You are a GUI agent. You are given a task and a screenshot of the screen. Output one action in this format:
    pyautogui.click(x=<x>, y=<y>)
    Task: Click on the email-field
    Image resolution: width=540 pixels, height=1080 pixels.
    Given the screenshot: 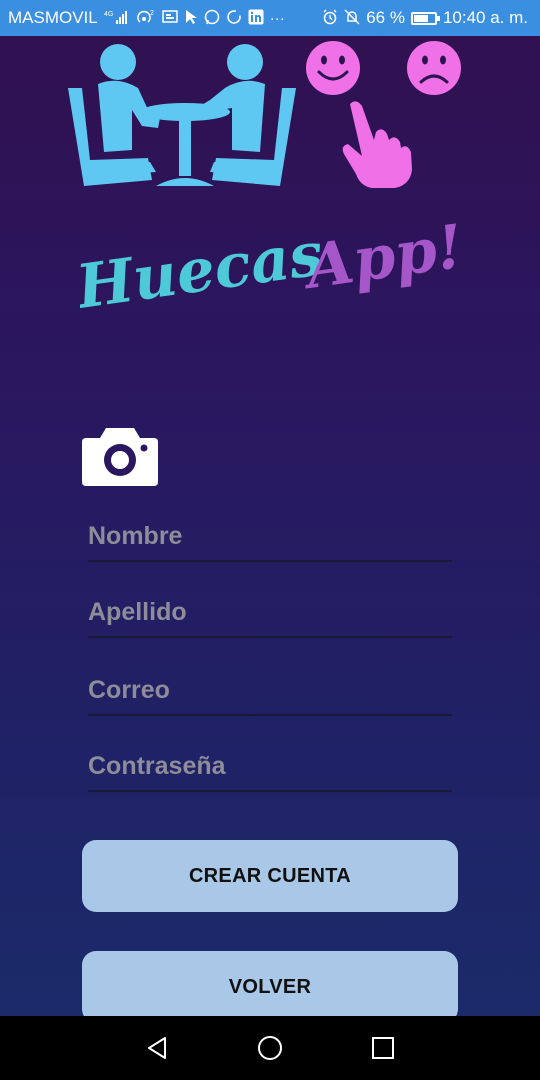 What is the action you would take?
    pyautogui.click(x=270, y=691)
    